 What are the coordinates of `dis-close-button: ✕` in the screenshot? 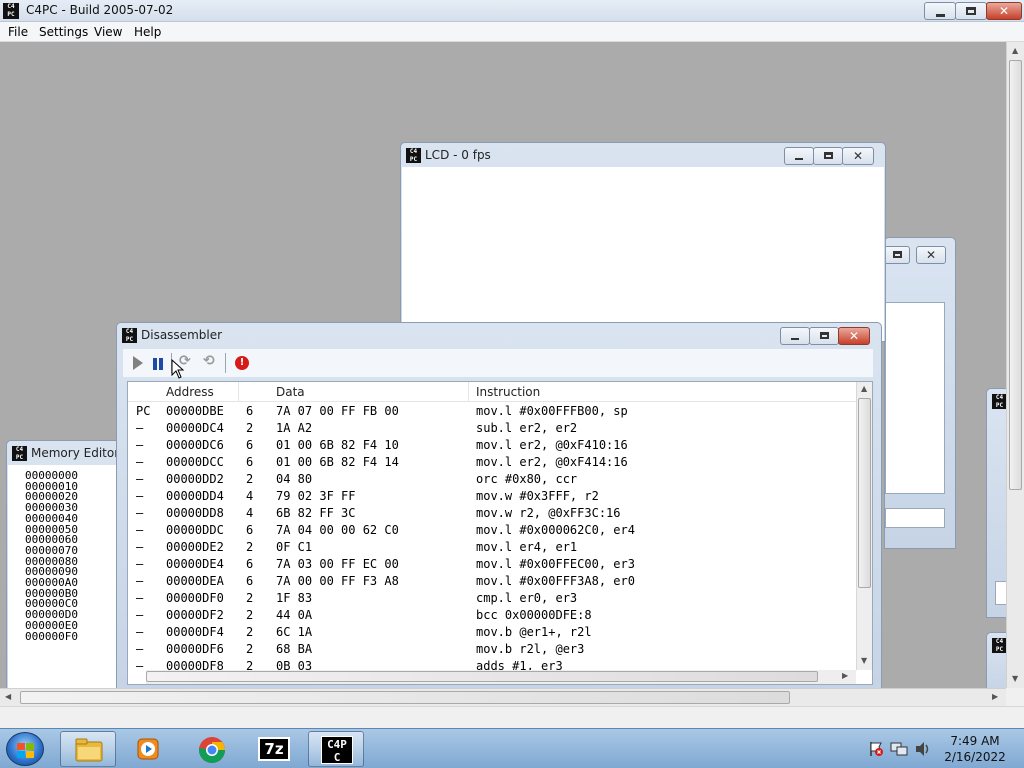 It's located at (854, 336).